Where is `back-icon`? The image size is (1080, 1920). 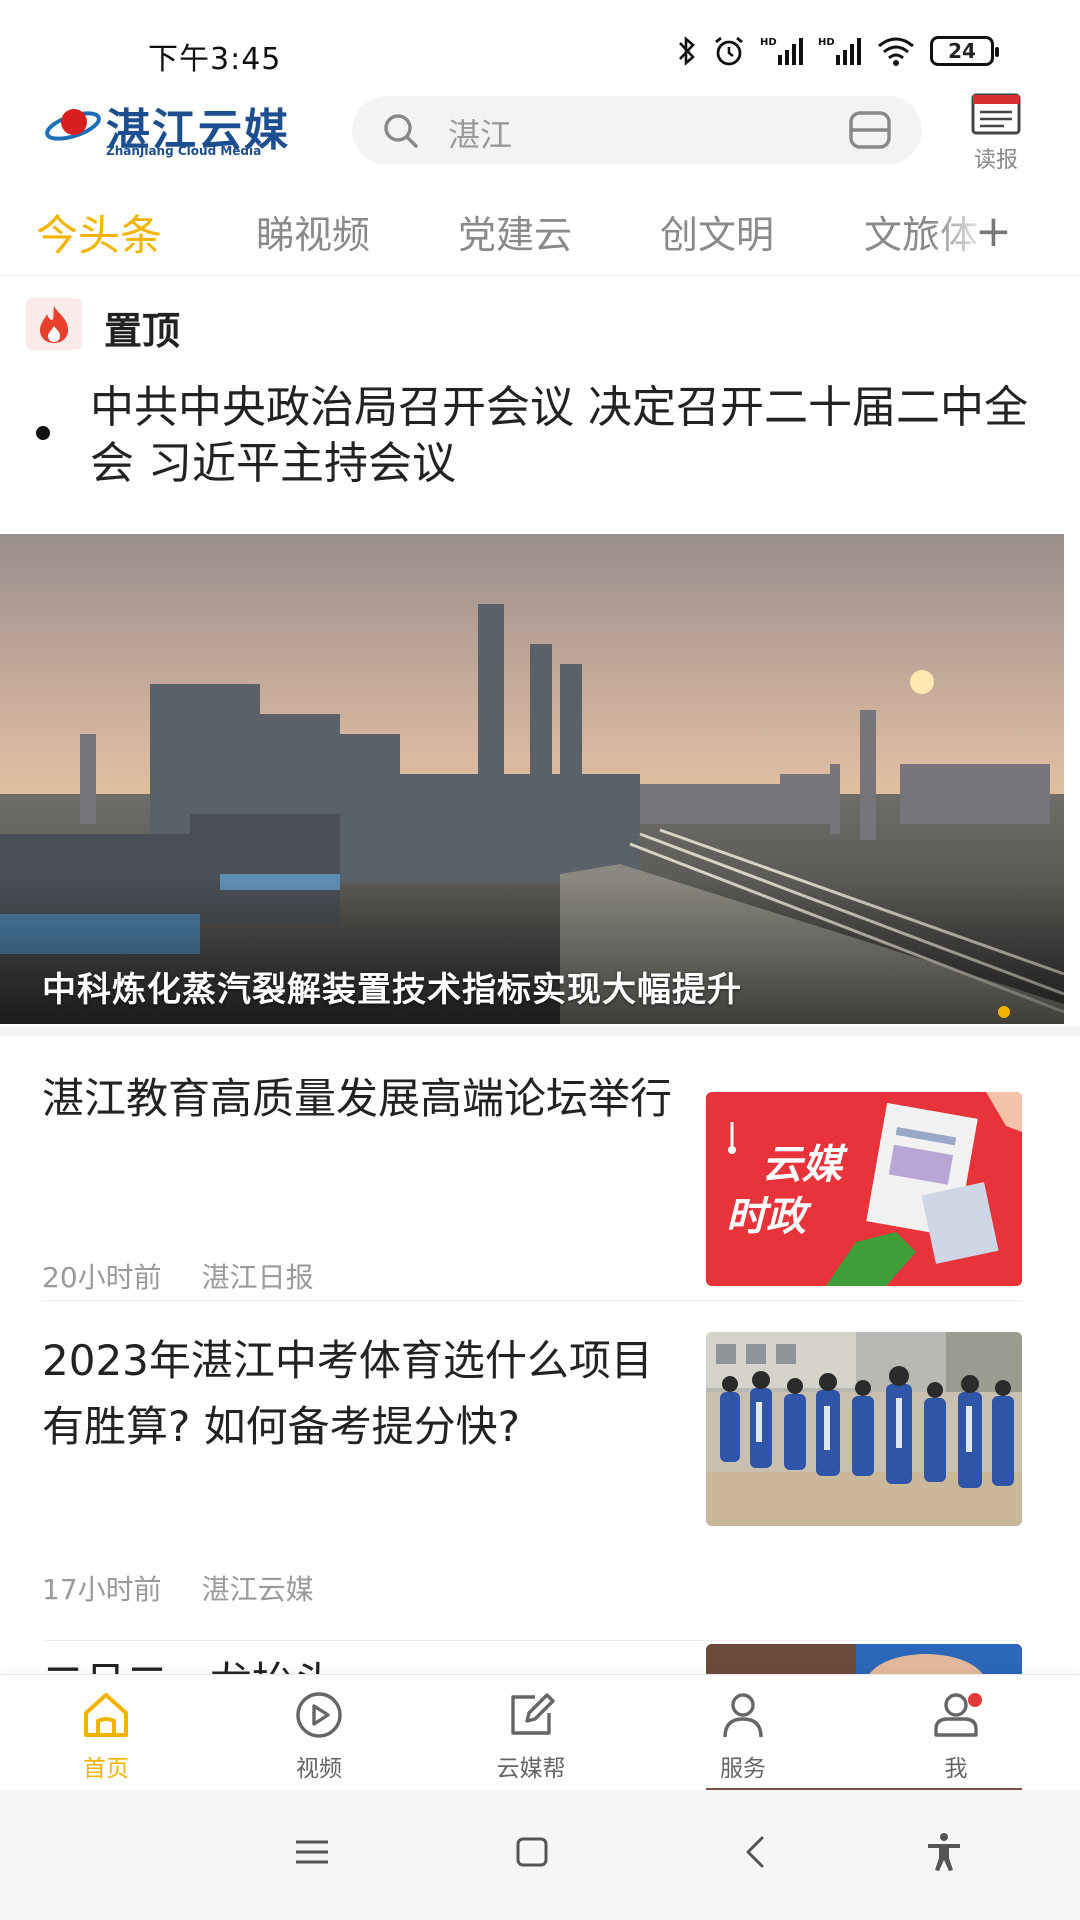
back-icon is located at coordinates (756, 1852).